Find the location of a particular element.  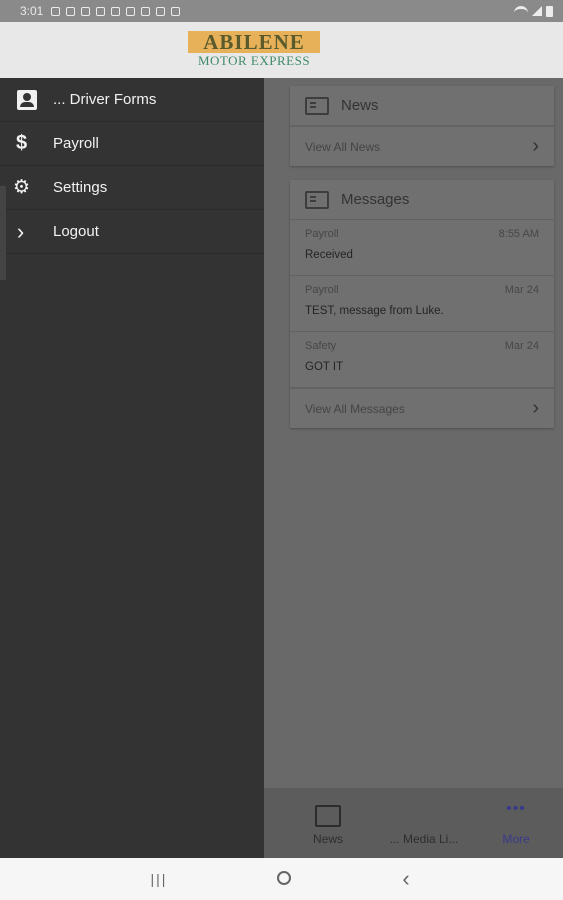

sim-notification-icon is located at coordinates (116, 11).